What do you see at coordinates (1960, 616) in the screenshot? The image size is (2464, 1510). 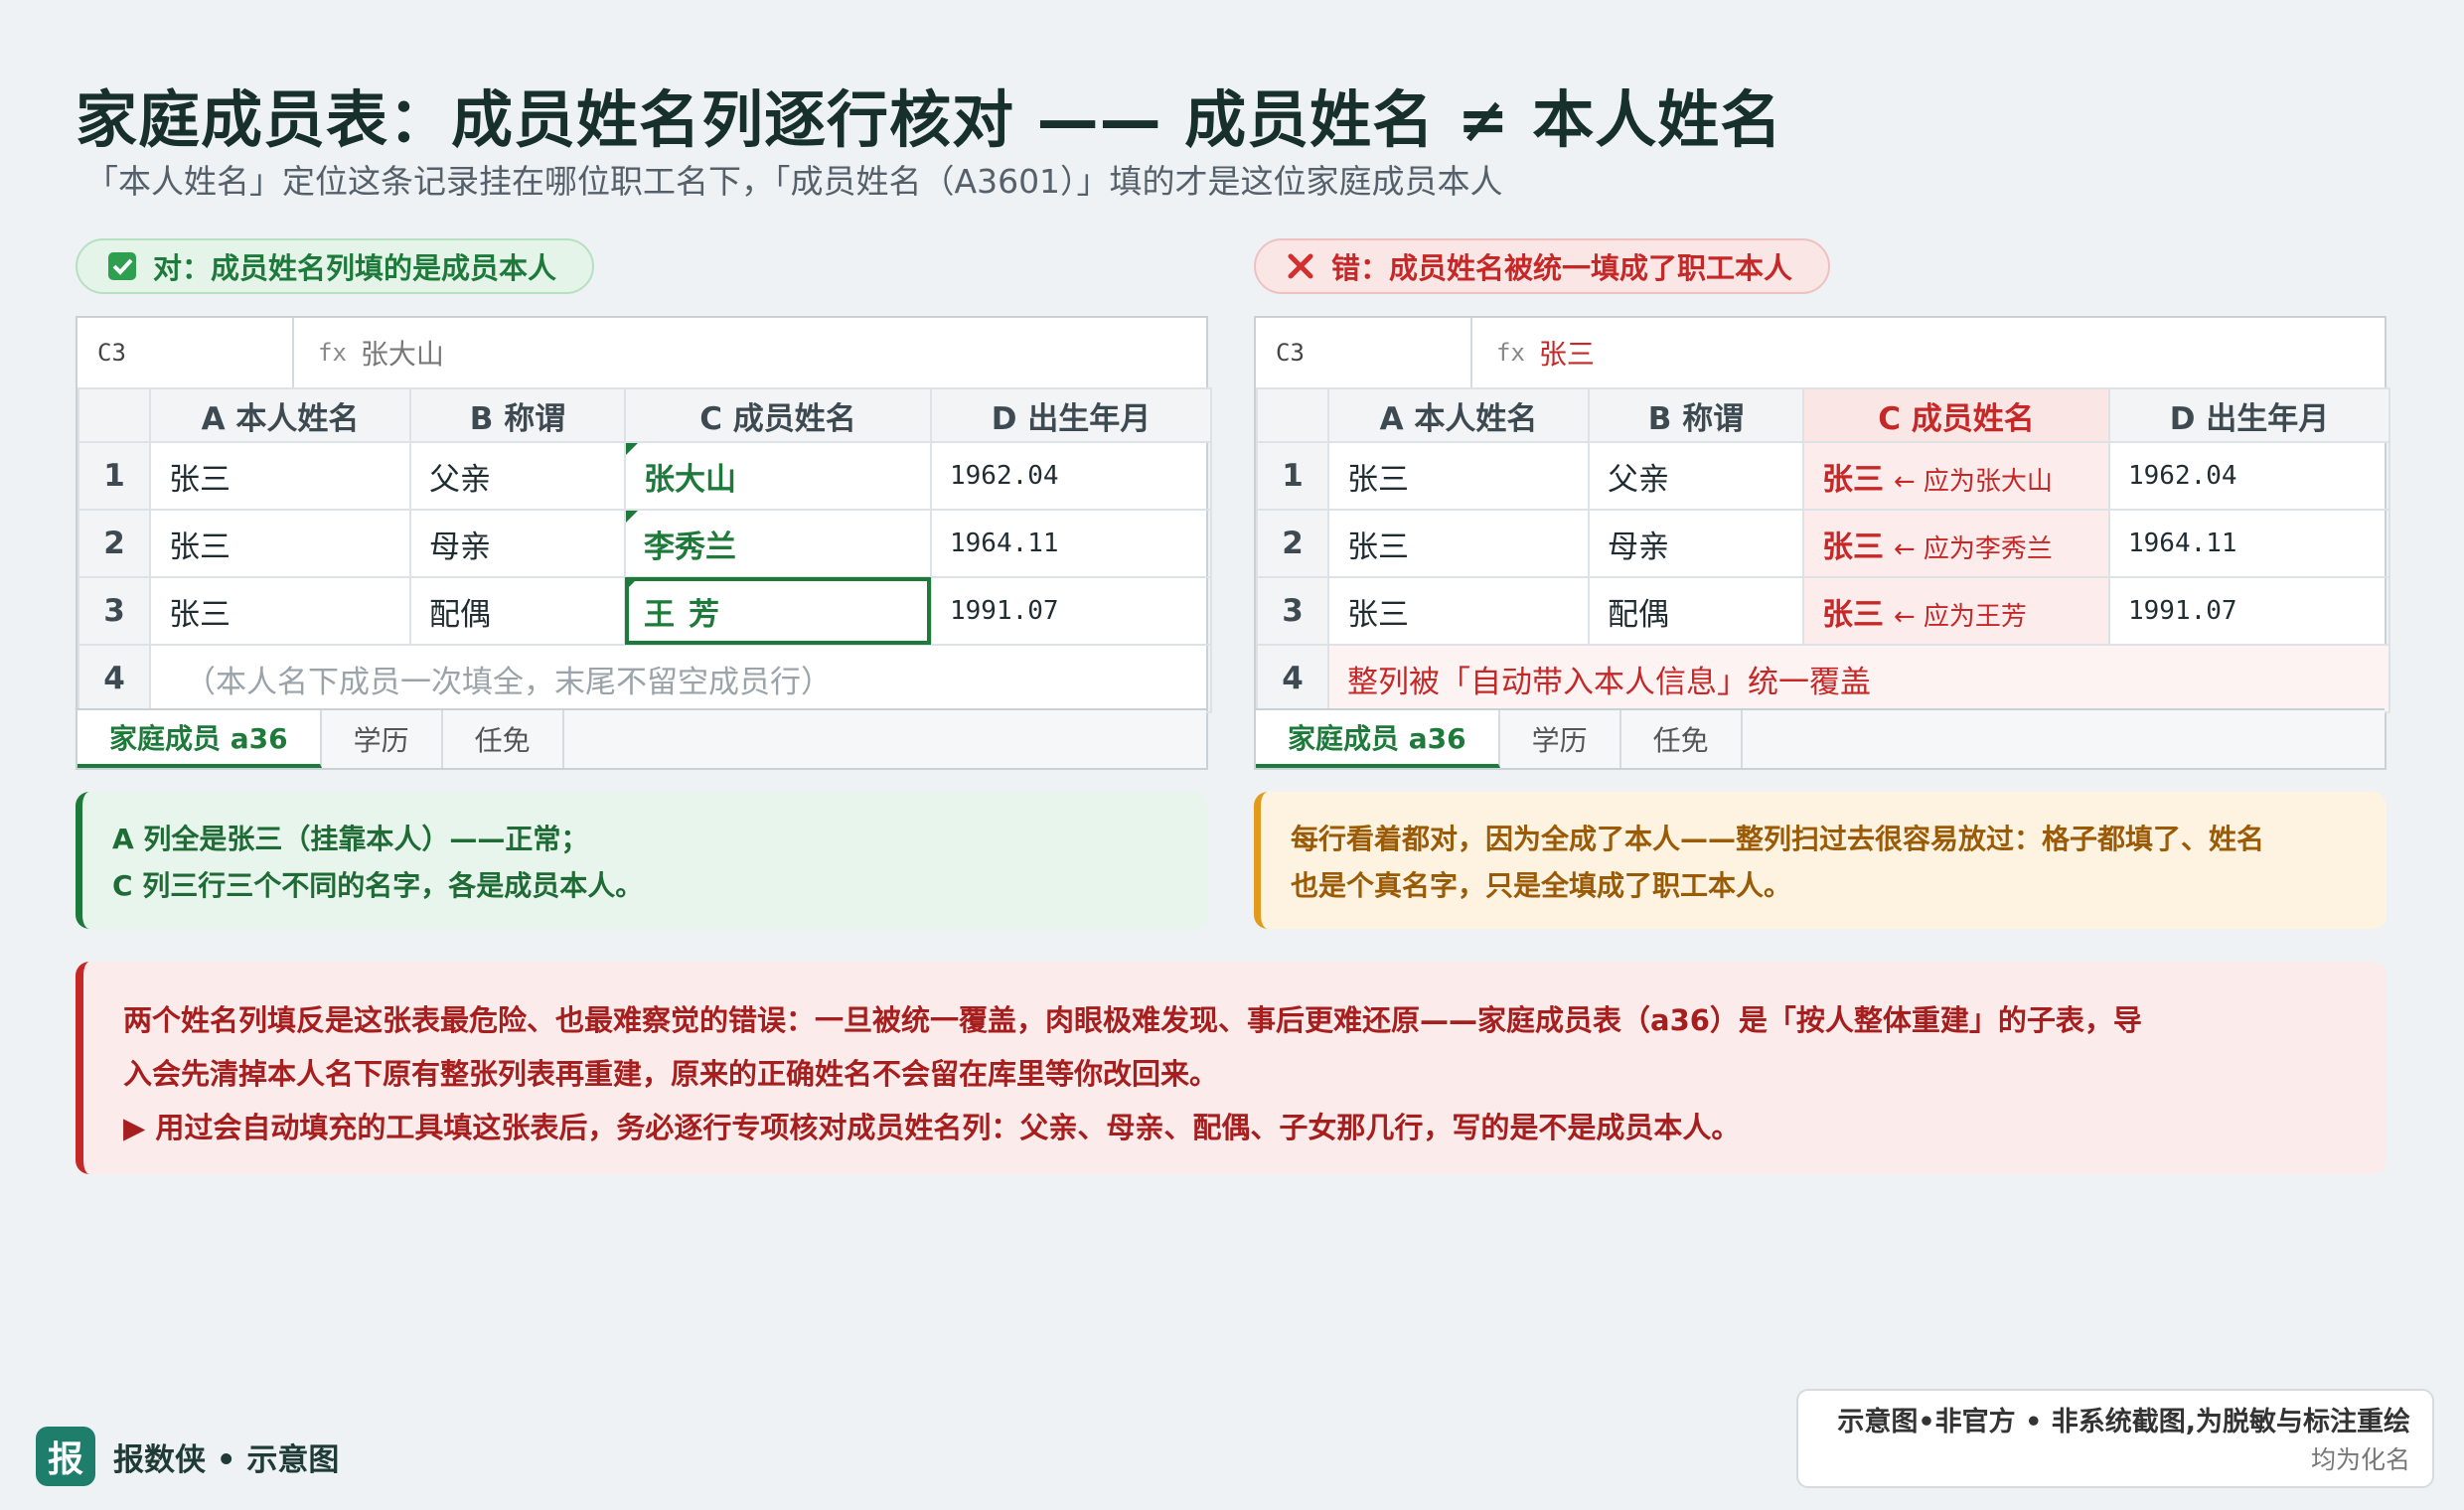 I see `correction-hint: ← 应为王芳` at bounding box center [1960, 616].